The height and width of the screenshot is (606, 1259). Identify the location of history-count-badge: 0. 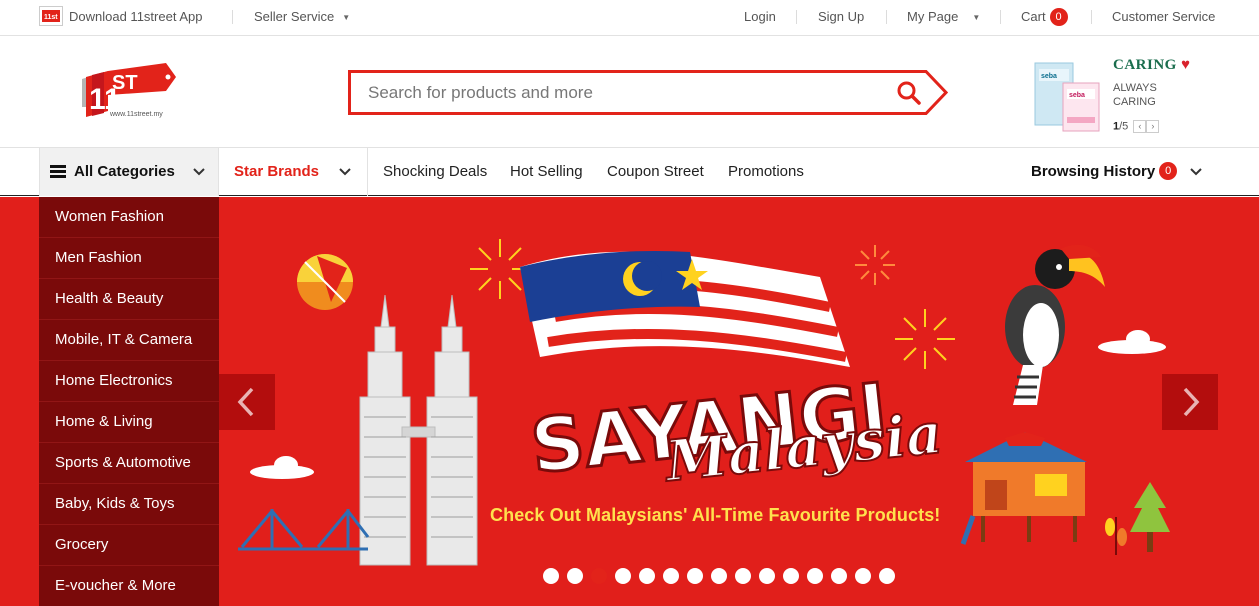
(1168, 171).